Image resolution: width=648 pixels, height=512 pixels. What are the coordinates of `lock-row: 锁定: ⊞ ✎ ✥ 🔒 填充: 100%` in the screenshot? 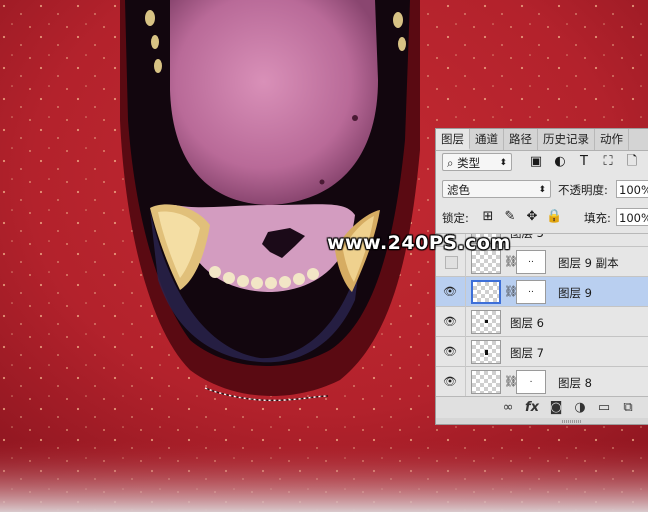 It's located at (542, 218).